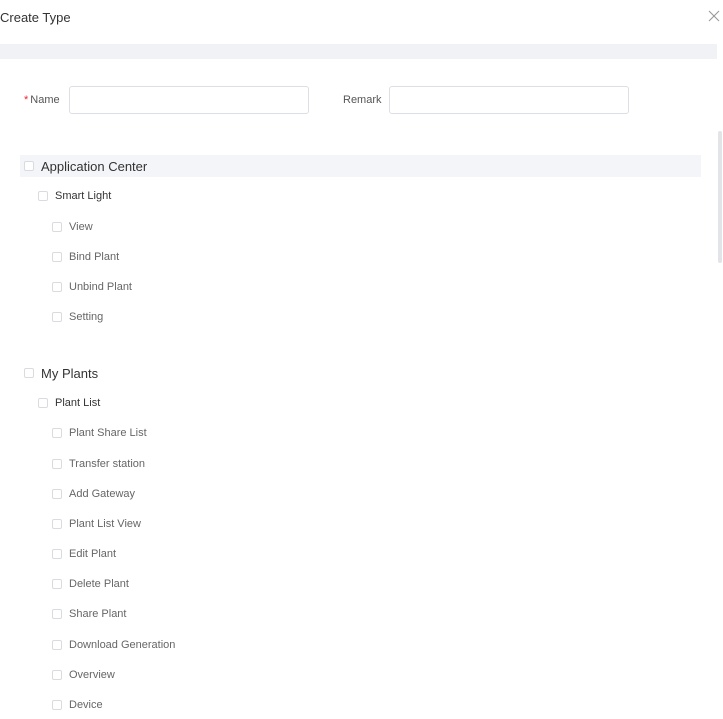 This screenshot has height=719, width=723. I want to click on perm-plant-list: Plant List, so click(69, 403).